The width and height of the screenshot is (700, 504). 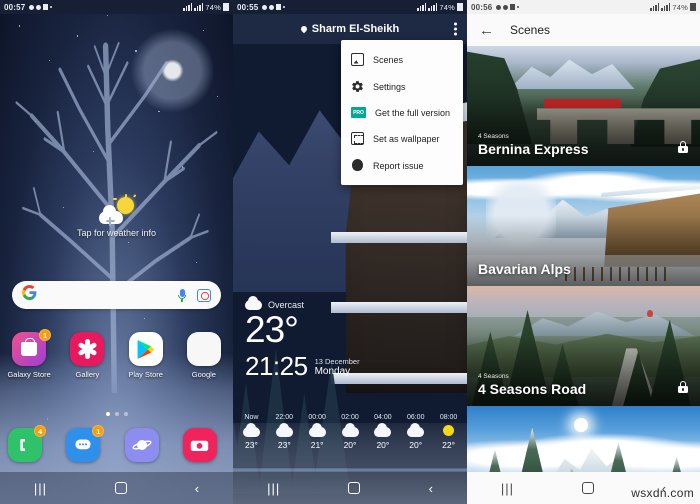 What do you see at coordinates (145, 349) in the screenshot?
I see `play-store-icon` at bounding box center [145, 349].